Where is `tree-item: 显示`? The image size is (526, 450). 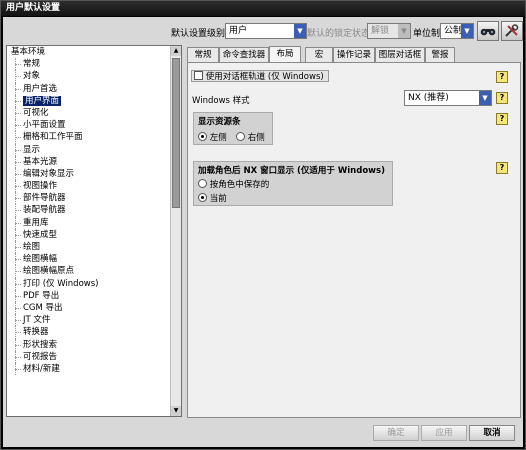 tree-item: 显示 is located at coordinates (89, 149).